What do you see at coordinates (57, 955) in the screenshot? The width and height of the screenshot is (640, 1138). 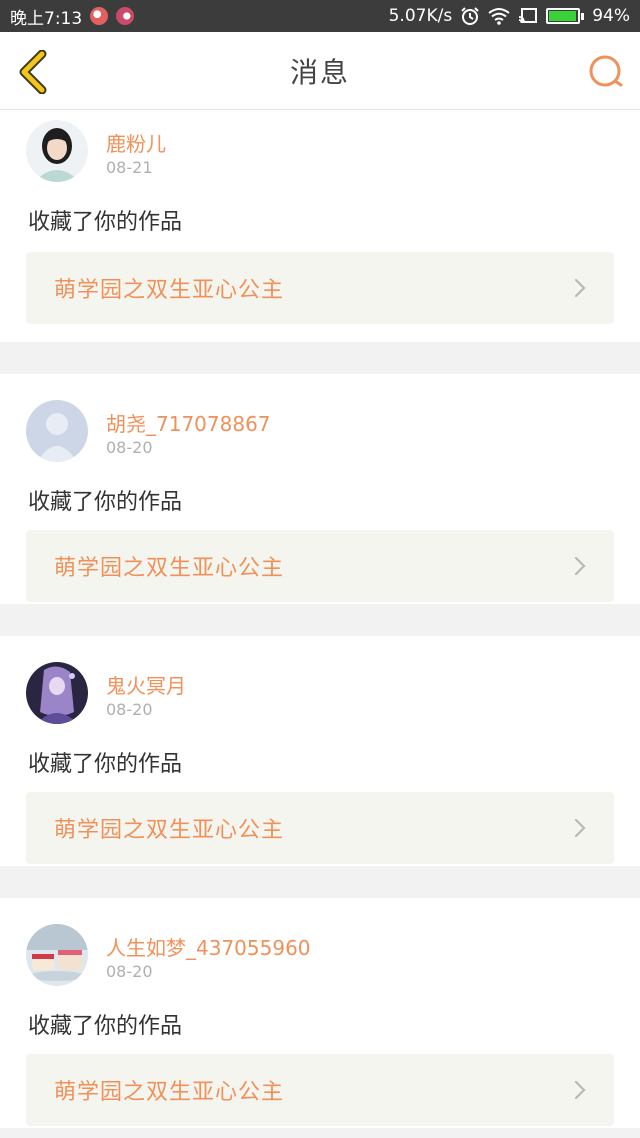 I see `avatar-cake` at bounding box center [57, 955].